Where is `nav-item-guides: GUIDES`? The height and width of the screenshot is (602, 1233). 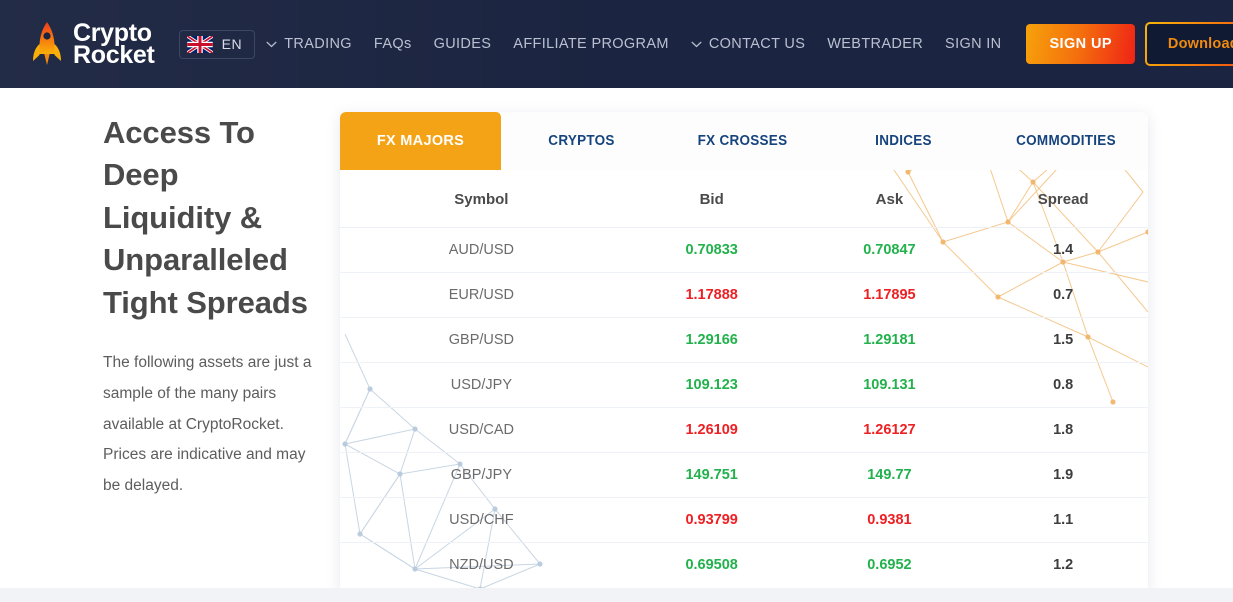
nav-item-guides: GUIDES is located at coordinates (463, 44).